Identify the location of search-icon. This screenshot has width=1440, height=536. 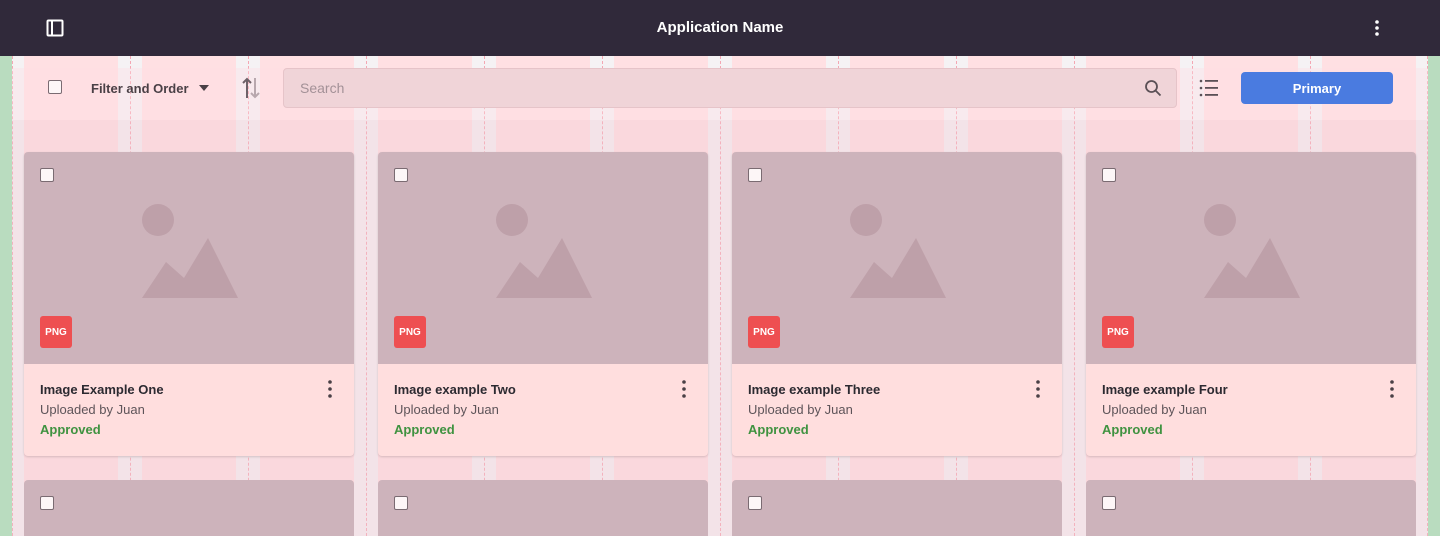
(1153, 88).